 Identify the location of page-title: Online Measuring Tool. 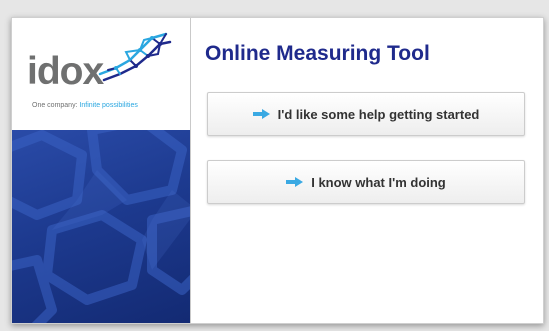
(317, 53).